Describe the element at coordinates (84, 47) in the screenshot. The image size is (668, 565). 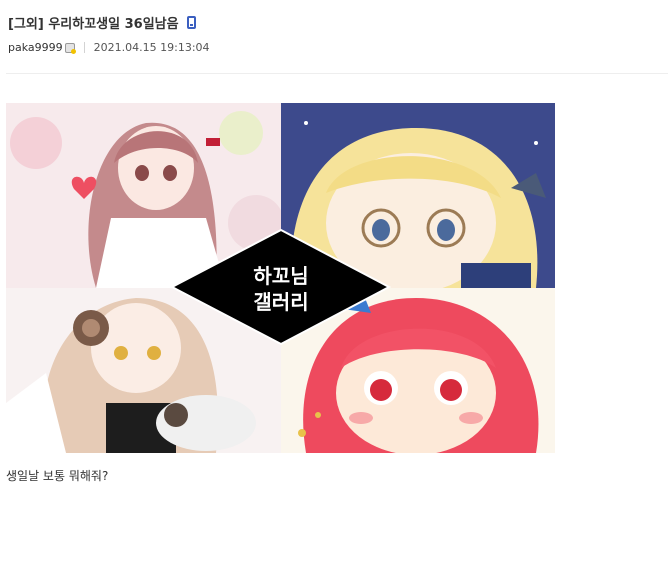
I see `meta-separator` at that location.